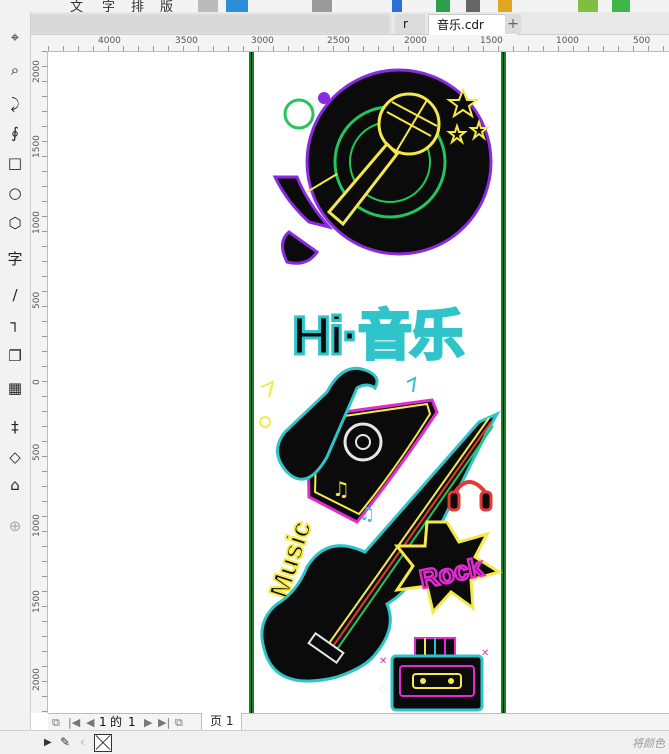 Image resolution: width=669 pixels, height=754 pixels. What do you see at coordinates (378, 336) in the screenshot?
I see `poster-headline: Hi·音乐` at bounding box center [378, 336].